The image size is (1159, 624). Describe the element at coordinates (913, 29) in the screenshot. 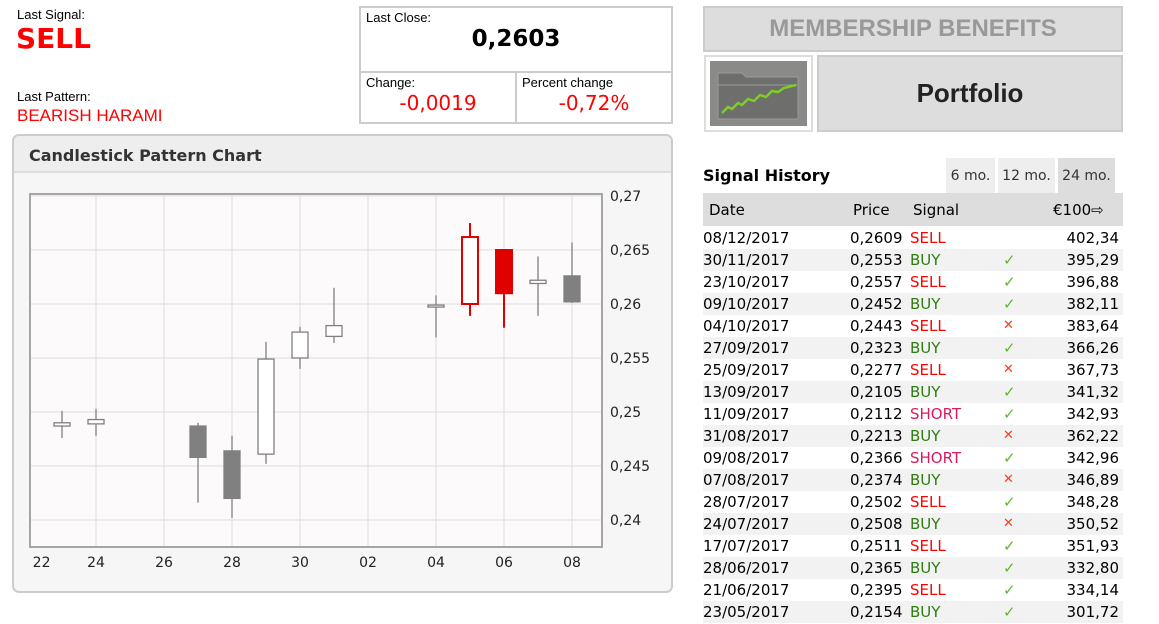

I see `membership-benefits-button: MEMBERSHIP BENEFITS` at that location.